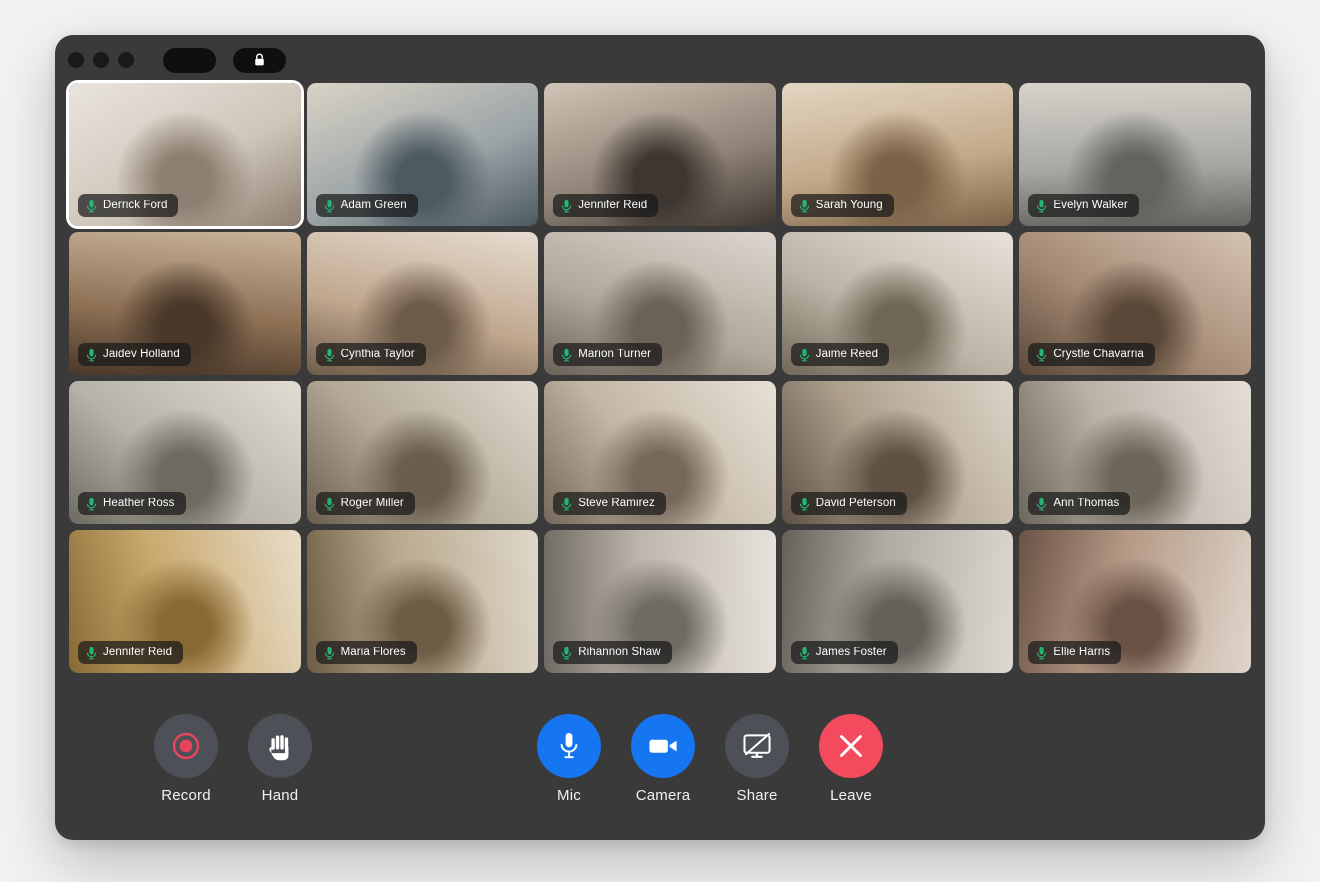 This screenshot has width=1320, height=882. What do you see at coordinates (373, 205) in the screenshot?
I see `participant-name: Adam Green` at bounding box center [373, 205].